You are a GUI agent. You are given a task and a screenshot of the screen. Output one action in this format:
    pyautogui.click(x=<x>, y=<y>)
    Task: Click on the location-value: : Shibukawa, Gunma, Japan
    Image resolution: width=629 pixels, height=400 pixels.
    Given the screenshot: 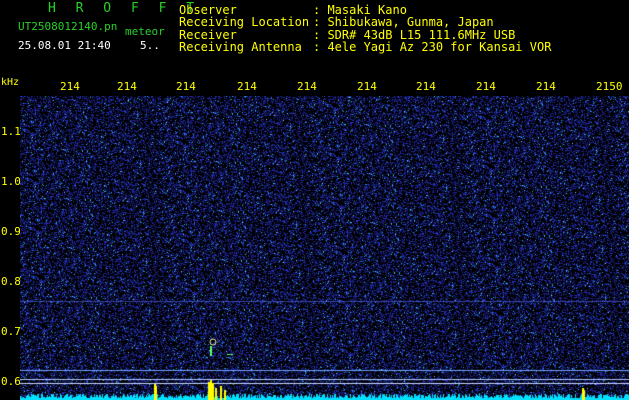 What is the action you would take?
    pyautogui.click(x=403, y=22)
    